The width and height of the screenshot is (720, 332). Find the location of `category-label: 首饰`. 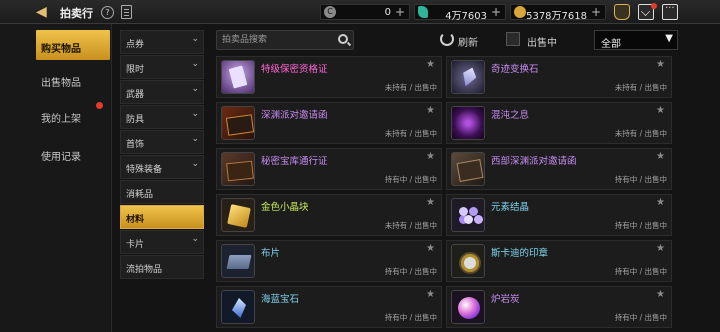

category-label: 首饰 is located at coordinates (135, 145).